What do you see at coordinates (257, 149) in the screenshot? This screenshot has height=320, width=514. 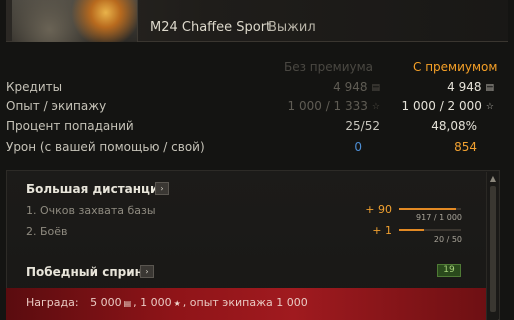 I see `stat-row-damage: Урон (с вашей помощью / свой) 0 854` at bounding box center [257, 149].